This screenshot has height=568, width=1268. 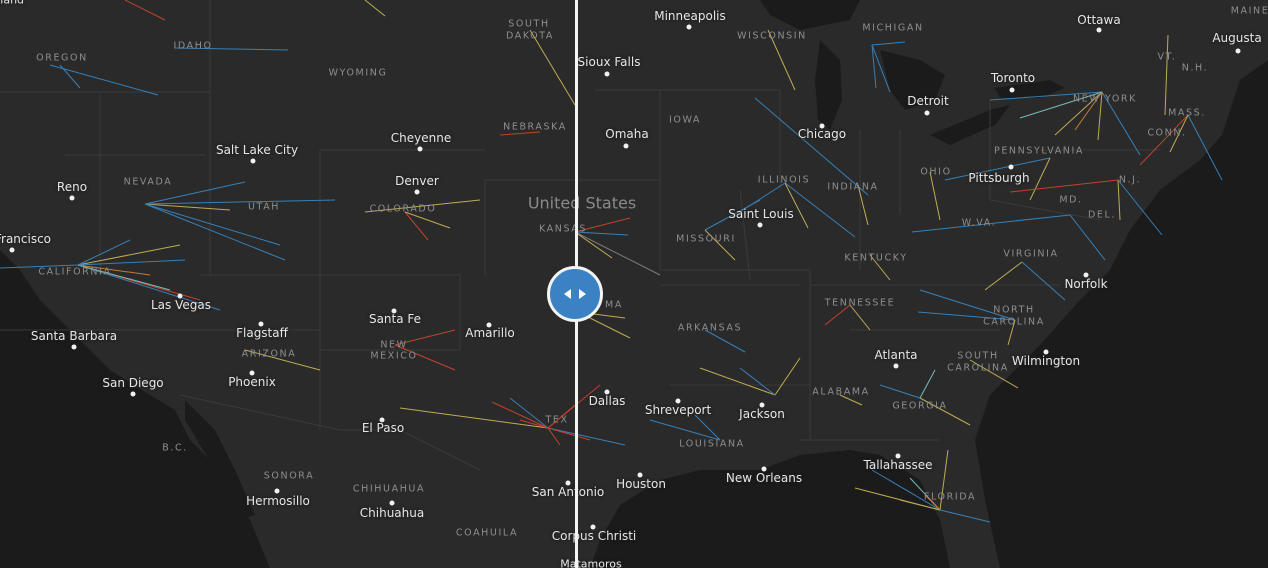 What do you see at coordinates (712, 444) in the screenshot?
I see `state-label-louisiana: LOUISIANA` at bounding box center [712, 444].